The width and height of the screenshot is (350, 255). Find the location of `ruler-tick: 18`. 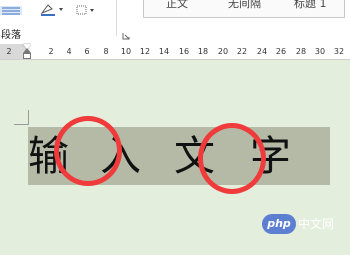

ruler-tick: 18 is located at coordinates (203, 51).